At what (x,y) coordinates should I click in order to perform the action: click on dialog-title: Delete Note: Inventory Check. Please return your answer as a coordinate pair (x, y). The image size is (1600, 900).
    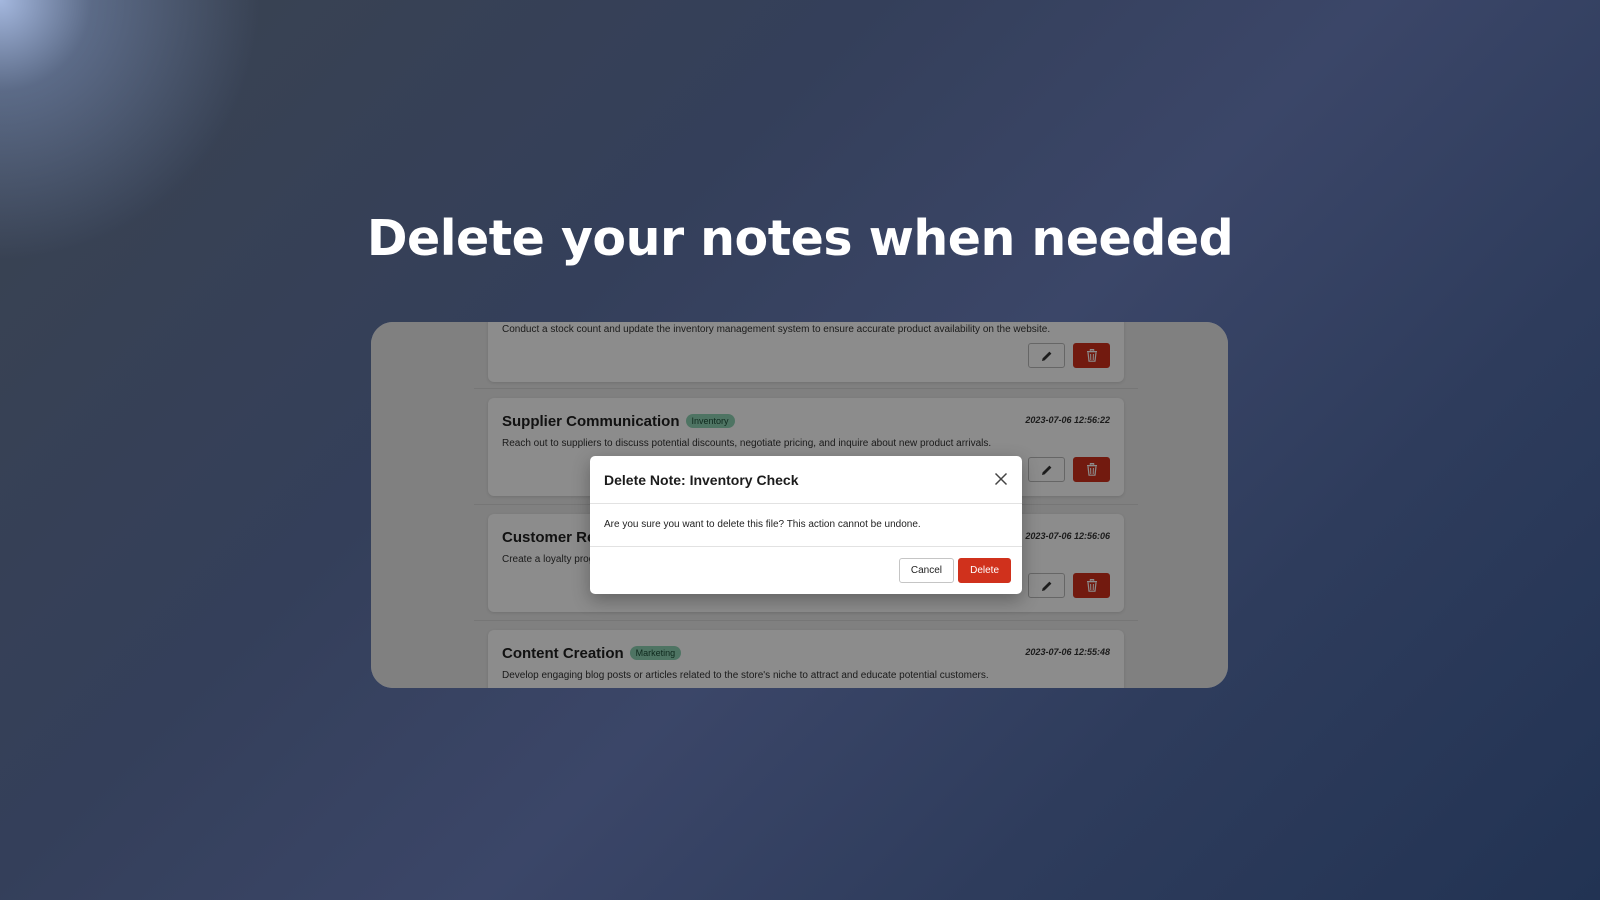
    Looking at the image, I should click on (701, 480).